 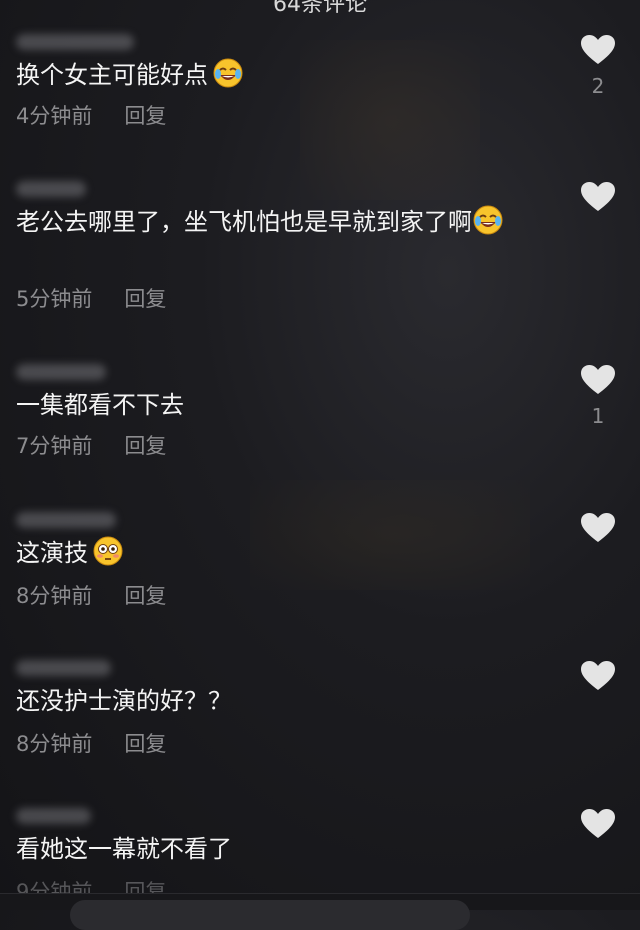 What do you see at coordinates (54, 446) in the screenshot?
I see `comment-time: 7分钟前` at bounding box center [54, 446].